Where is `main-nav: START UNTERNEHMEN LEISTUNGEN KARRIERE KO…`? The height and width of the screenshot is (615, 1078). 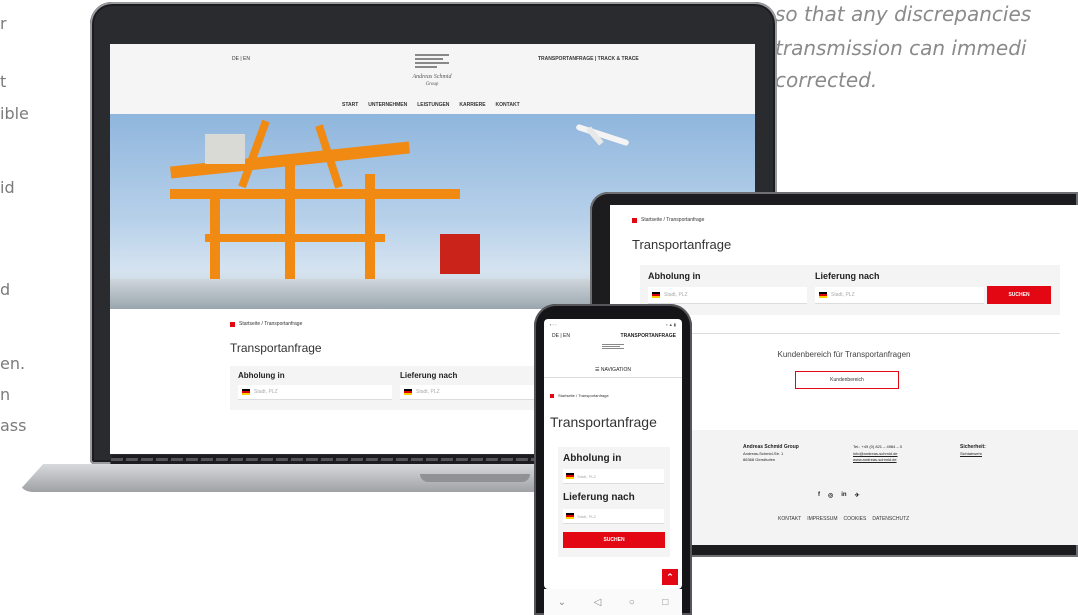
main-nav: START UNTERNEHMEN LEISTUNGEN KARRIERE KO… is located at coordinates (431, 105).